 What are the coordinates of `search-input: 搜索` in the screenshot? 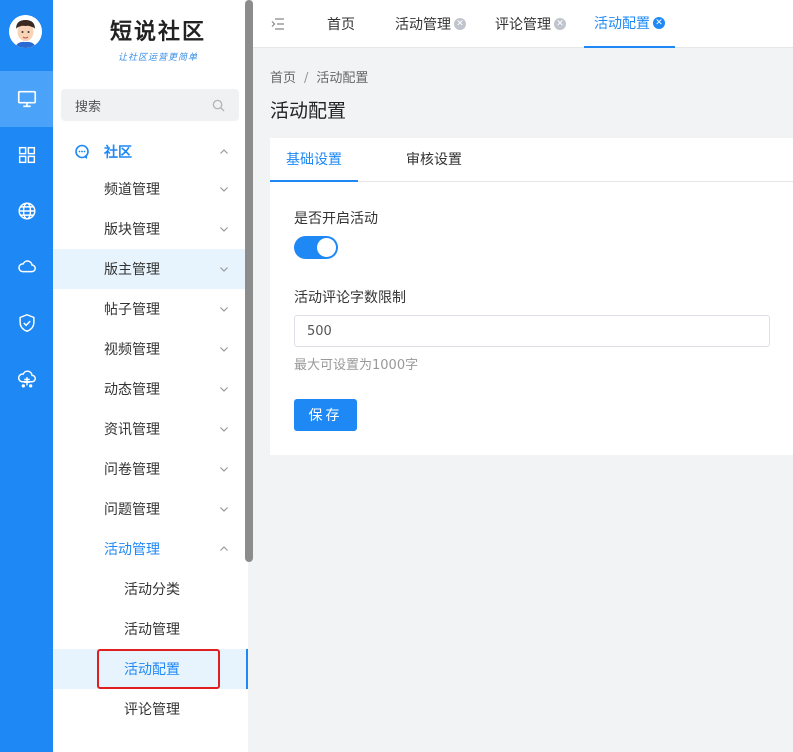 It's located at (150, 105).